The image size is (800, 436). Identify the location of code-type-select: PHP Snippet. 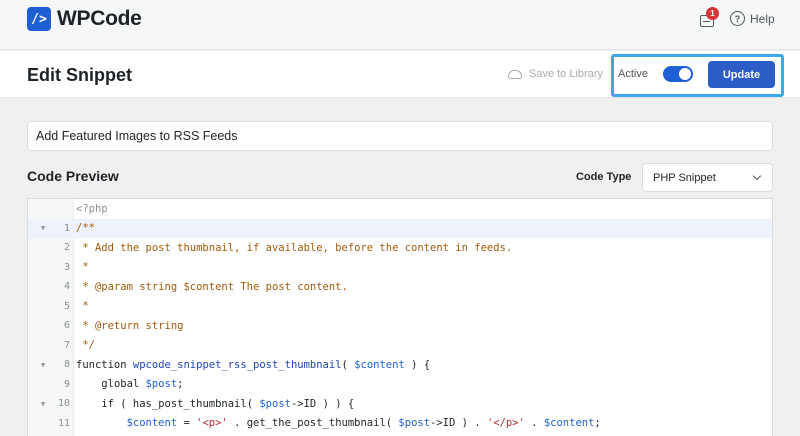
(707, 177).